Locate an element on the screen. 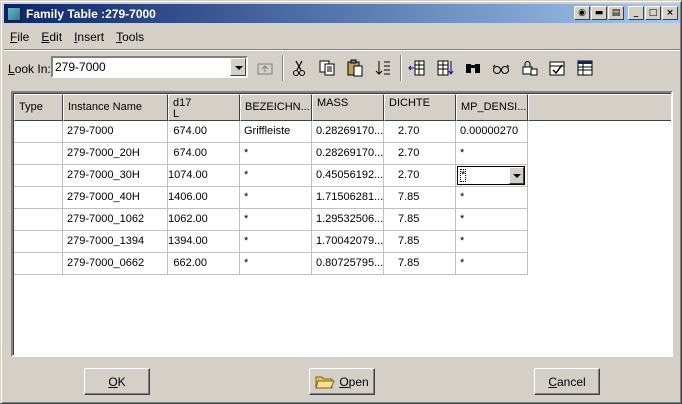 The image size is (682, 404). cell-bezeichnung: Griffleiste is located at coordinates (276, 132).